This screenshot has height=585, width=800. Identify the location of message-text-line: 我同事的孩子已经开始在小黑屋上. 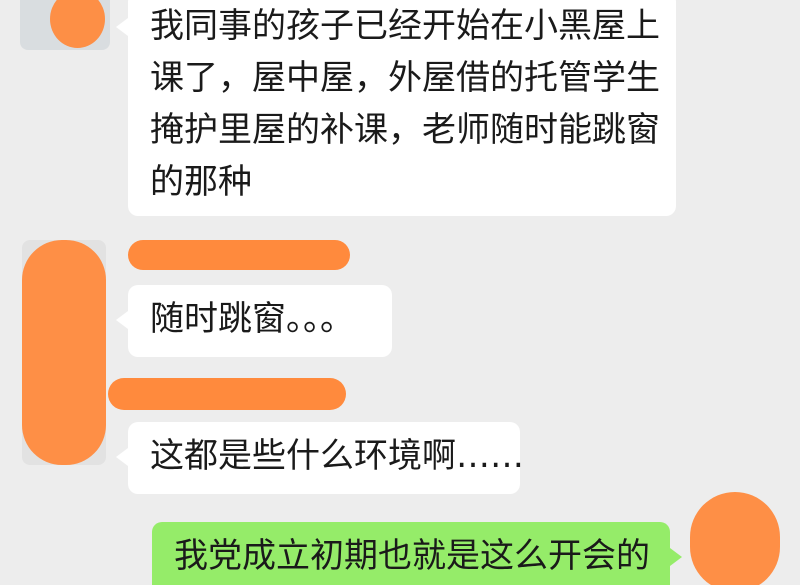
(405, 26).